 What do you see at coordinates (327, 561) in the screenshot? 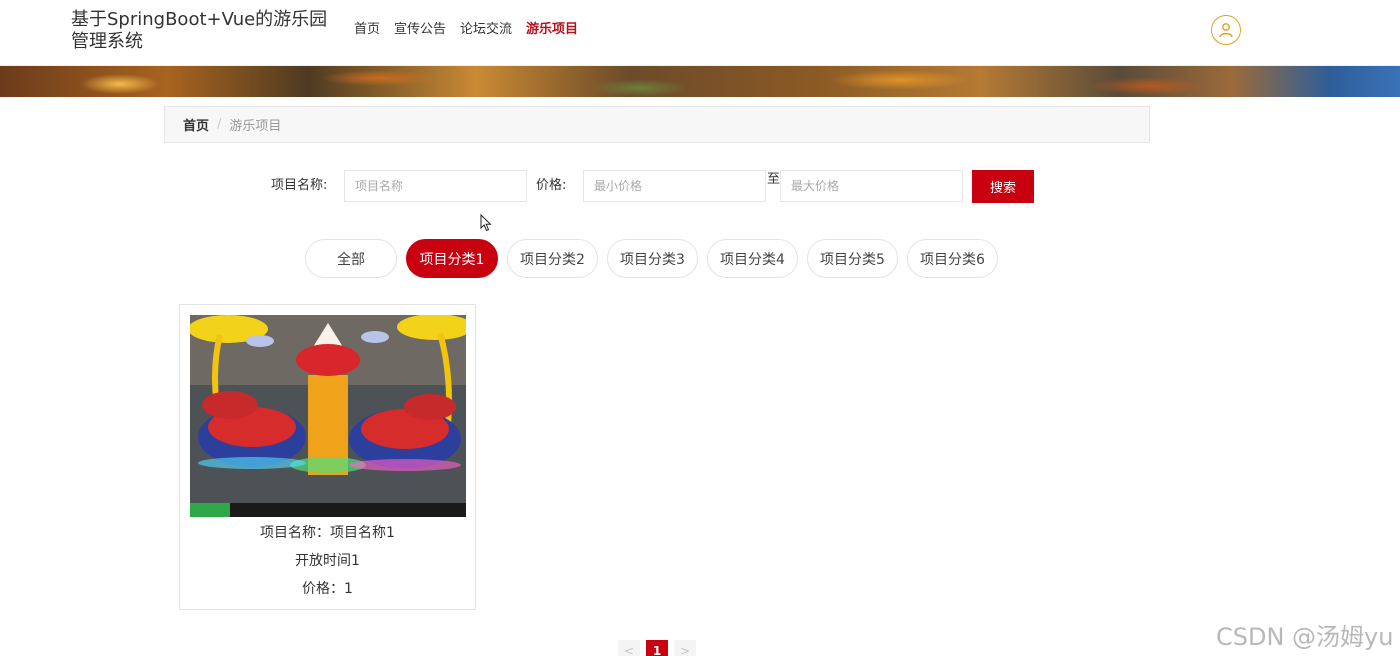
I see `ride-open-time: 开放时间1` at bounding box center [327, 561].